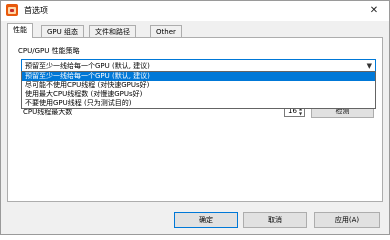  I want to click on tab-gpu-config: GPU 组态, so click(62, 31).